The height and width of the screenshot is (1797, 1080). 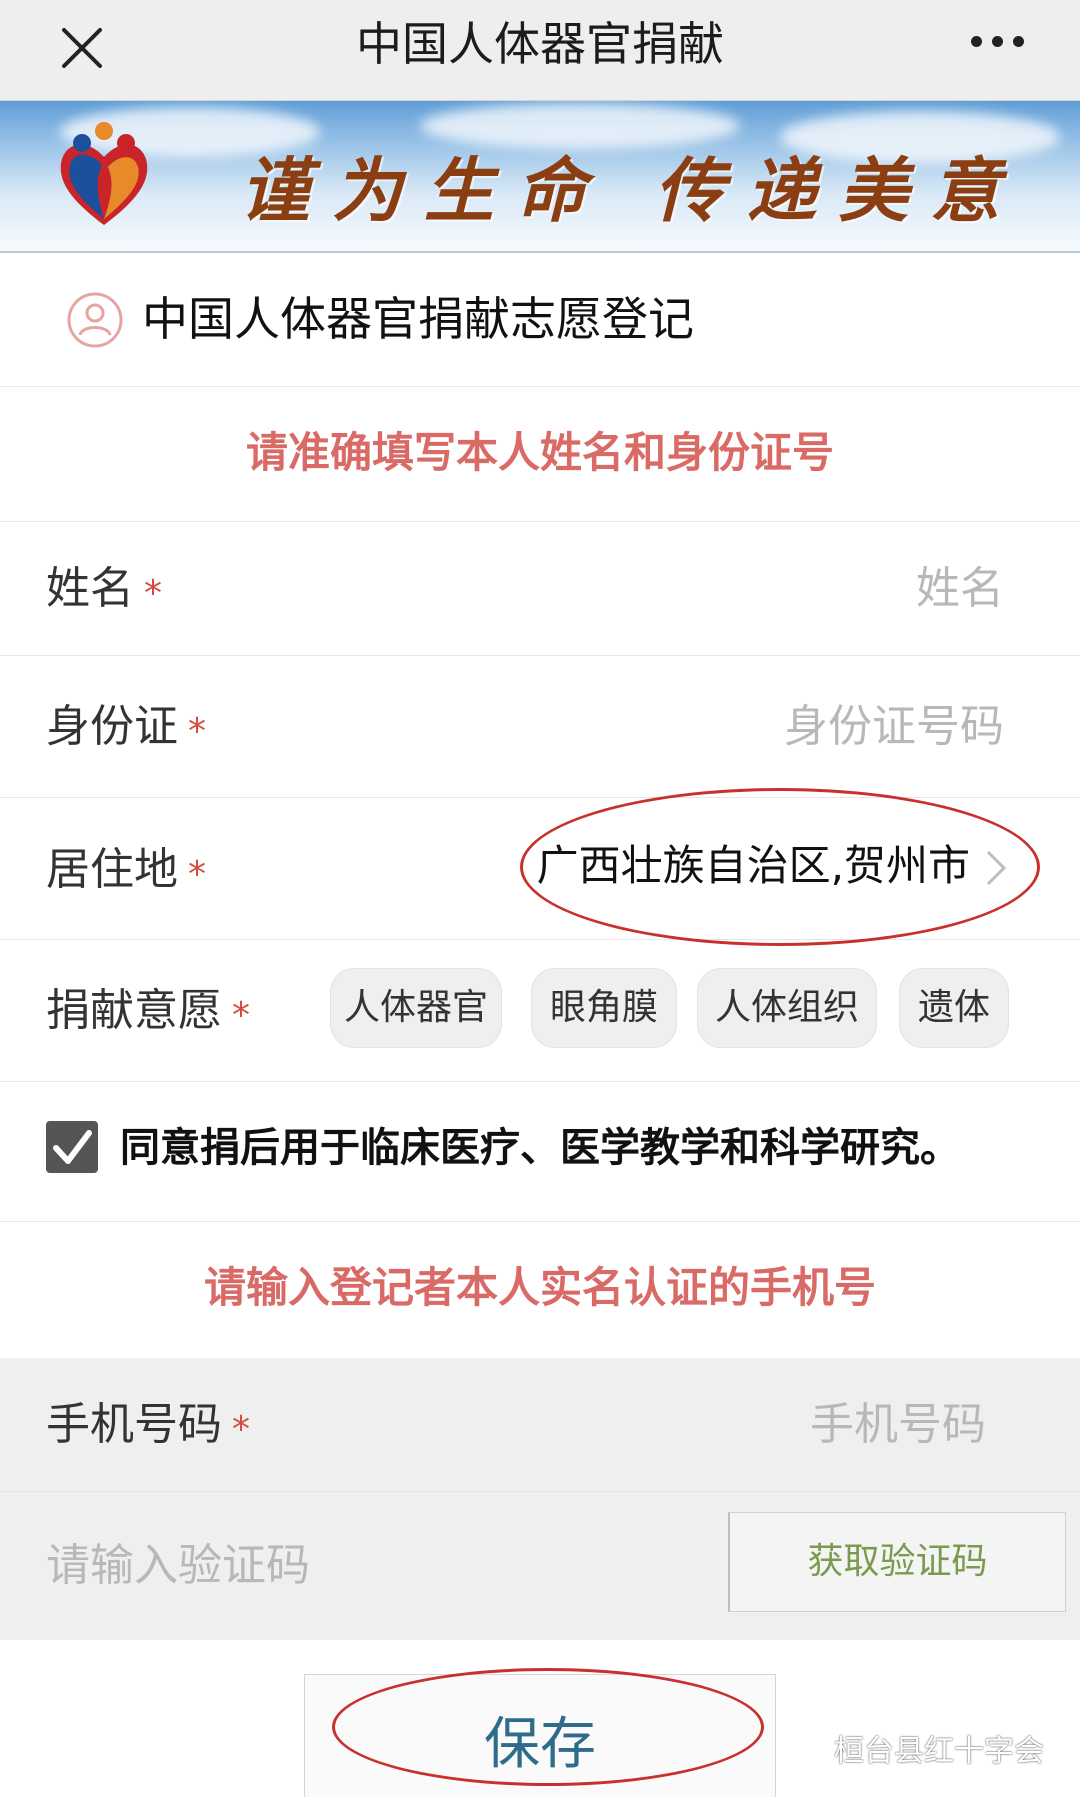 I want to click on name-label: 姓名 *, so click(x=104, y=590).